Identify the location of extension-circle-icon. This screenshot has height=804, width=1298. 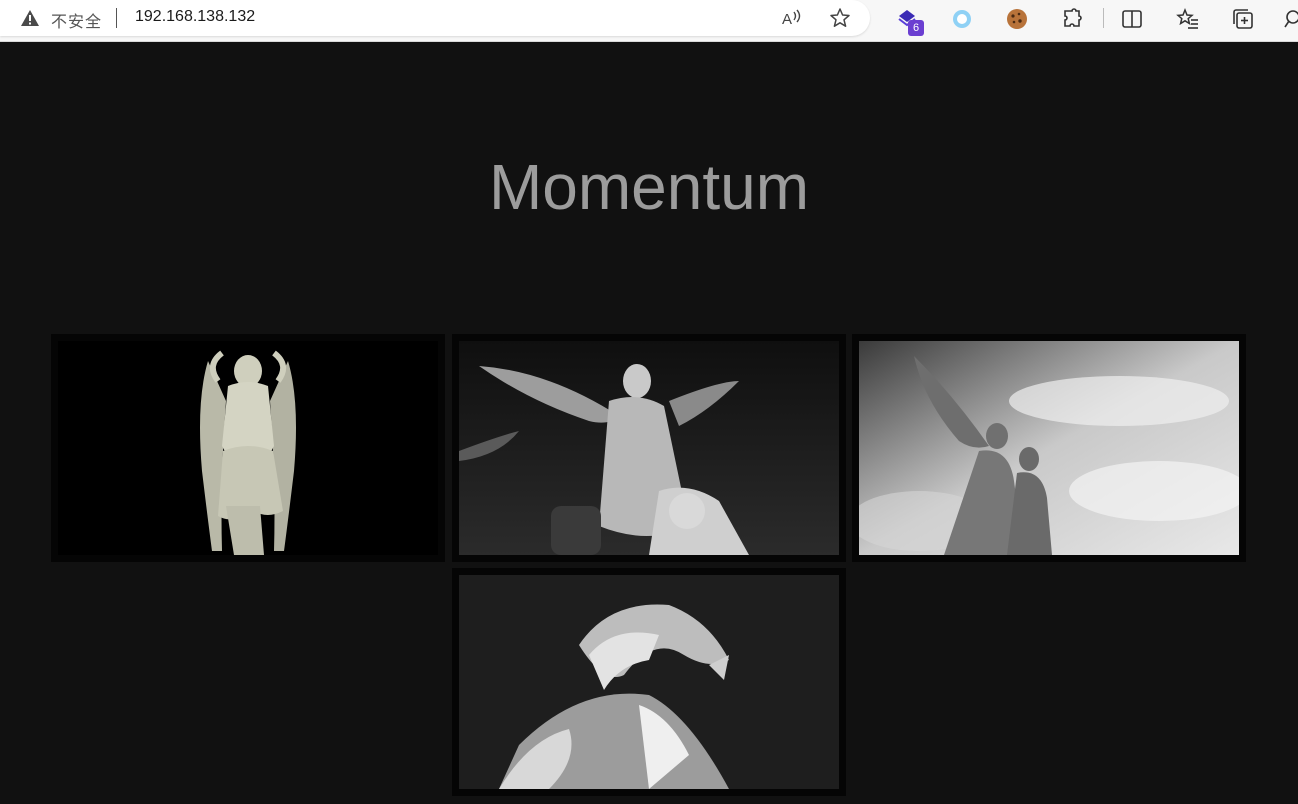
(962, 19).